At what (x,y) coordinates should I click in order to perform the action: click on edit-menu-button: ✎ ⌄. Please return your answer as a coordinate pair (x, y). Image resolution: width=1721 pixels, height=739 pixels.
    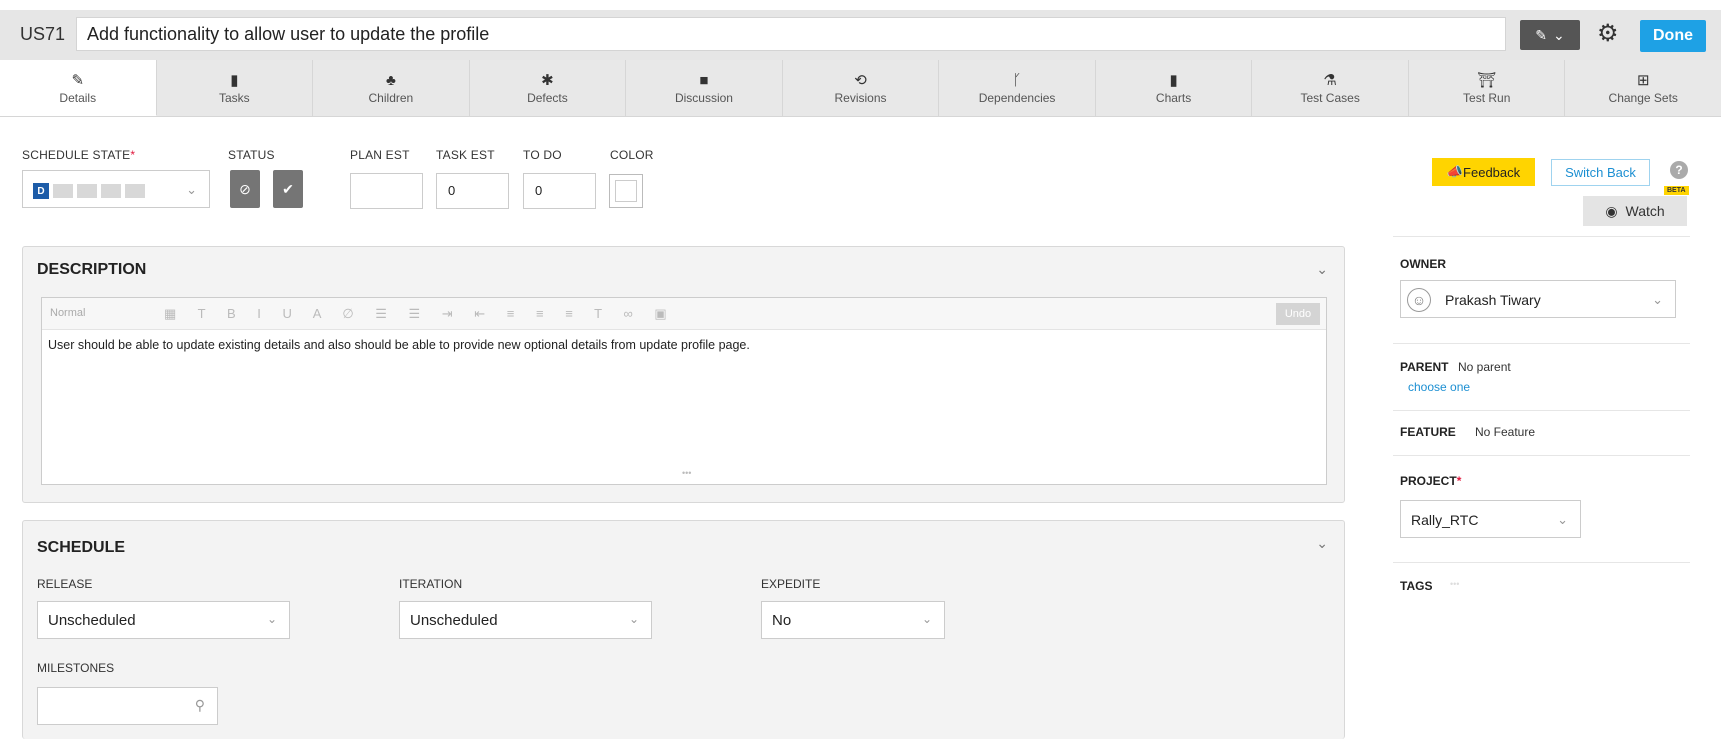
    Looking at the image, I should click on (1550, 35).